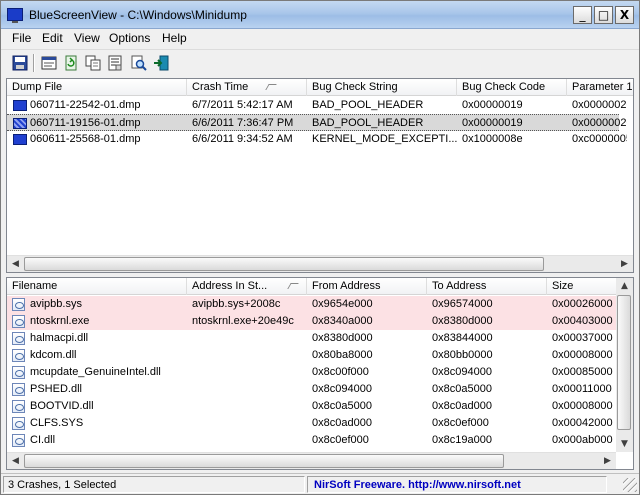 The width and height of the screenshot is (640, 495). Describe the element at coordinates (62, 406) in the screenshot. I see `driver-filename: BOOTVID.dll` at that location.